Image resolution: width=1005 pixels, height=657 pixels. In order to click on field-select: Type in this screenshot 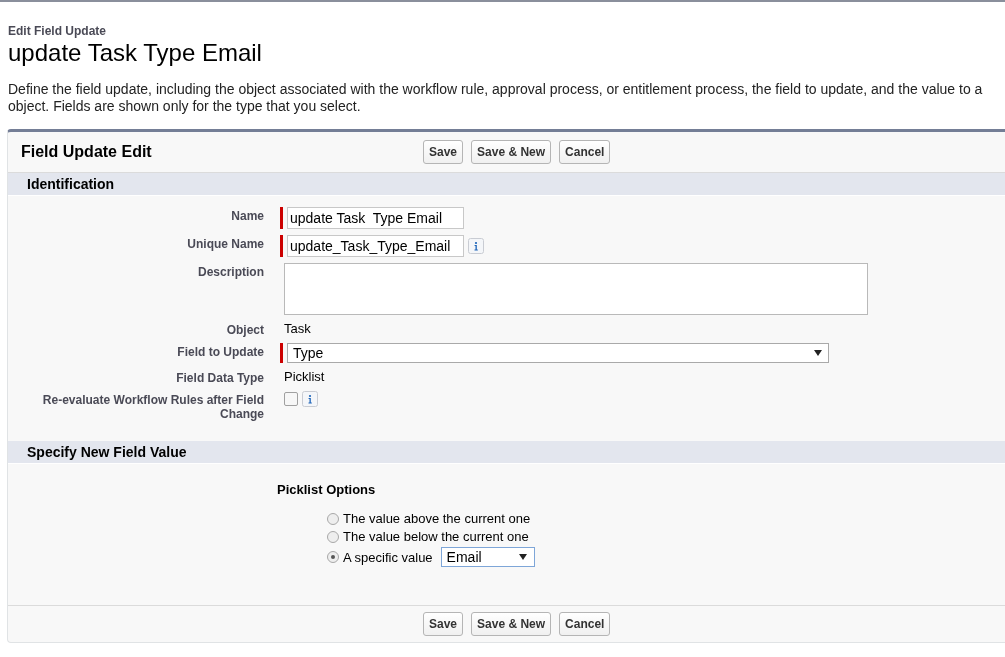, I will do `click(558, 353)`.